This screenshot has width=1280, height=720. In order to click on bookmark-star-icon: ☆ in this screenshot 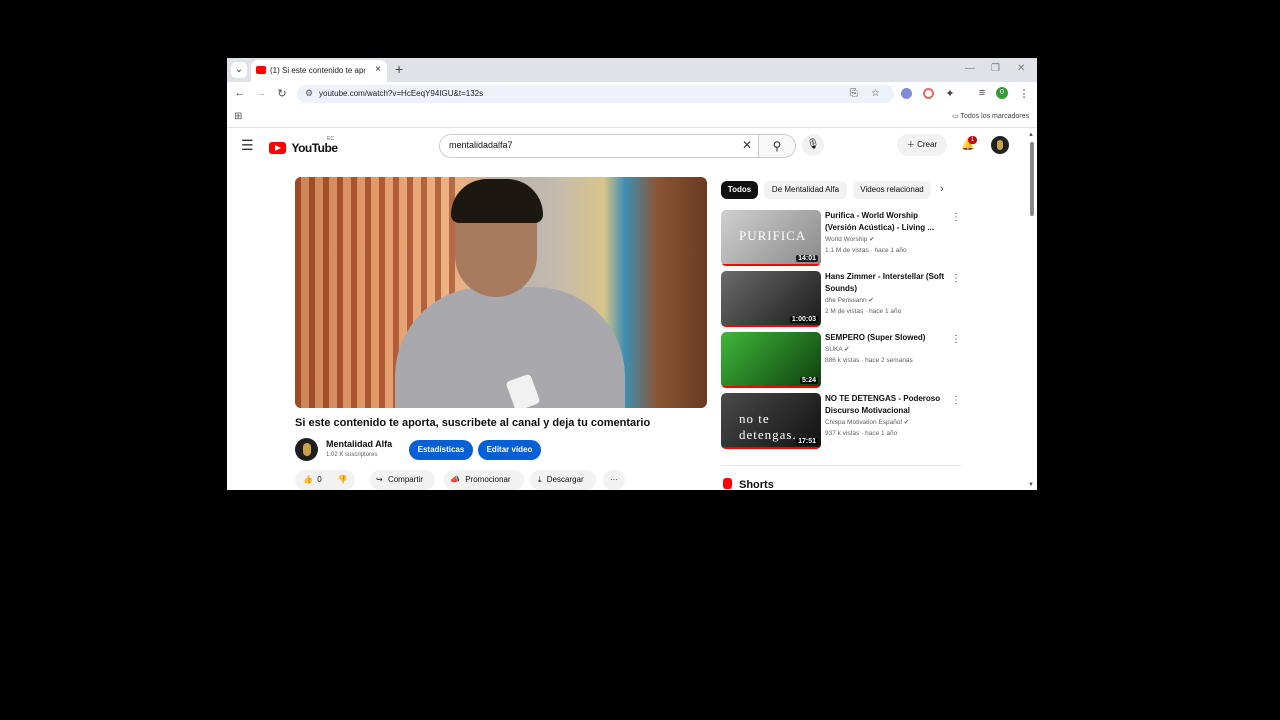, I will do `click(875, 93)`.